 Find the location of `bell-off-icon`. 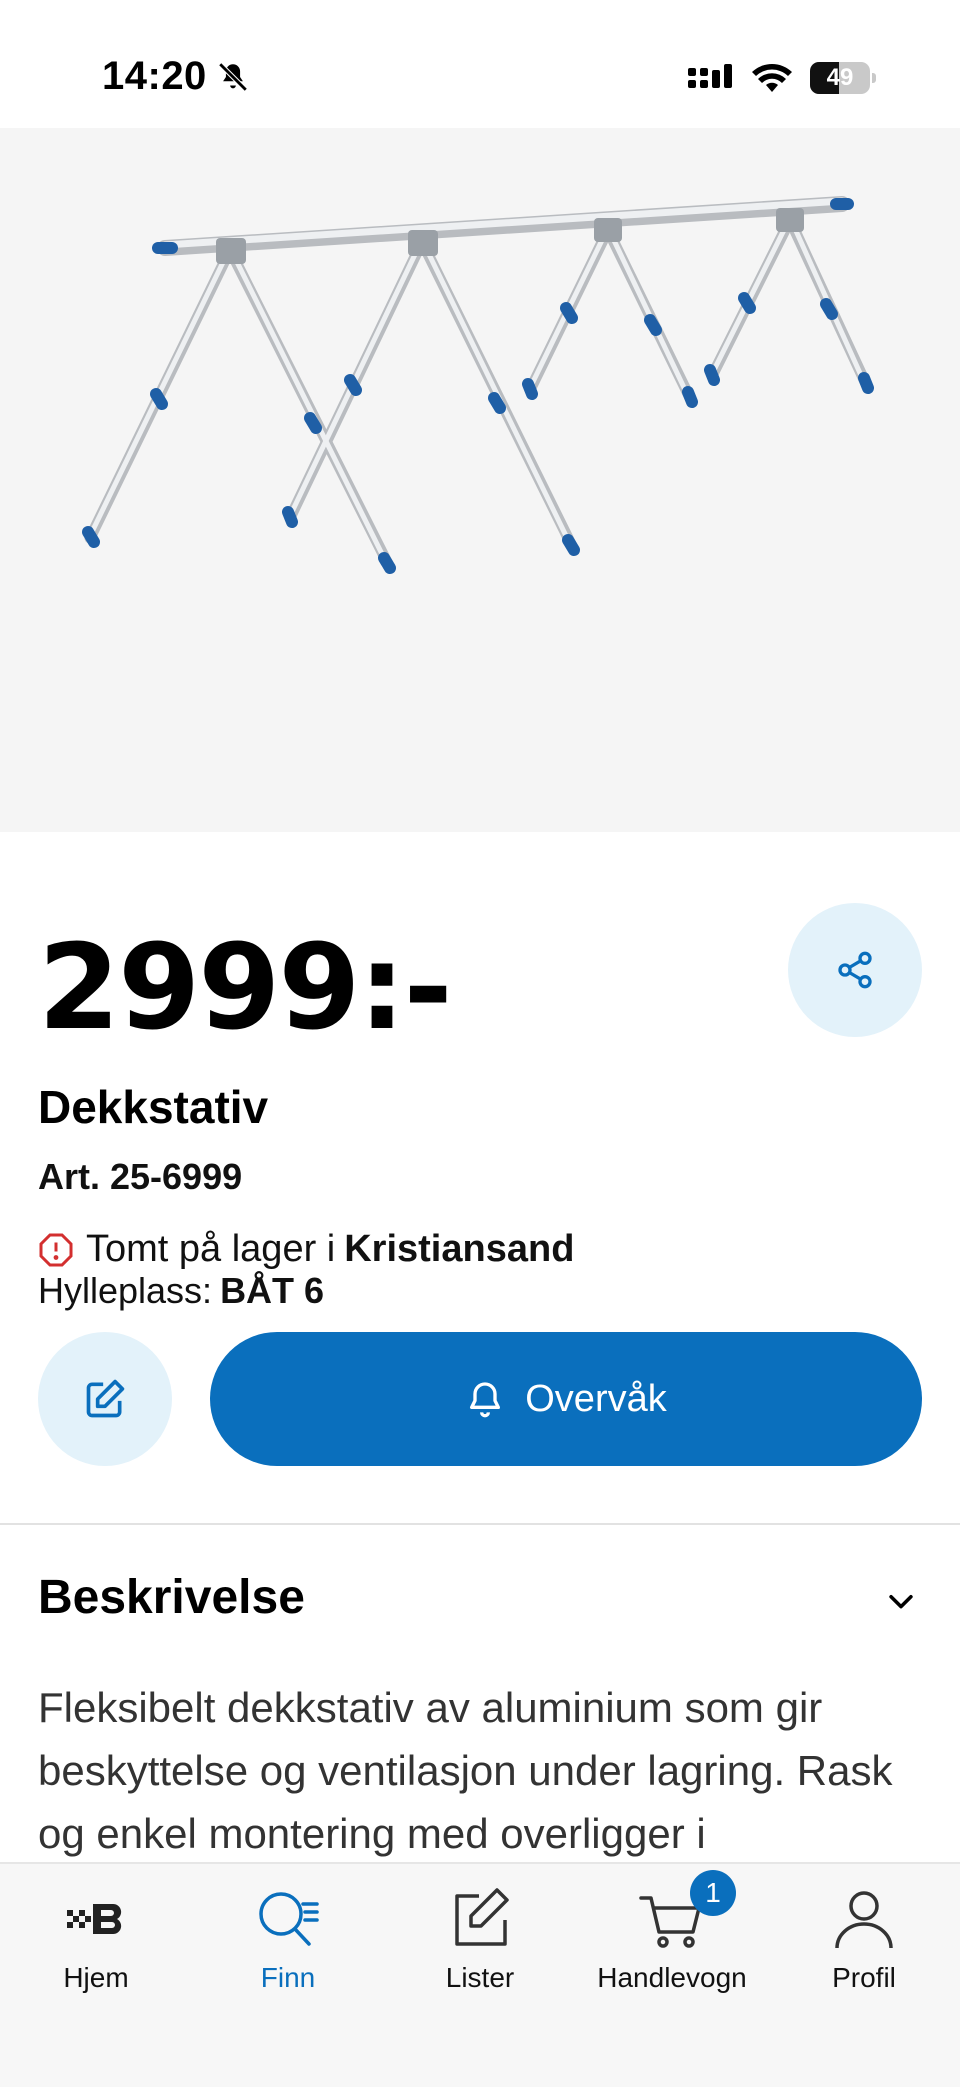

bell-off-icon is located at coordinates (233, 77).